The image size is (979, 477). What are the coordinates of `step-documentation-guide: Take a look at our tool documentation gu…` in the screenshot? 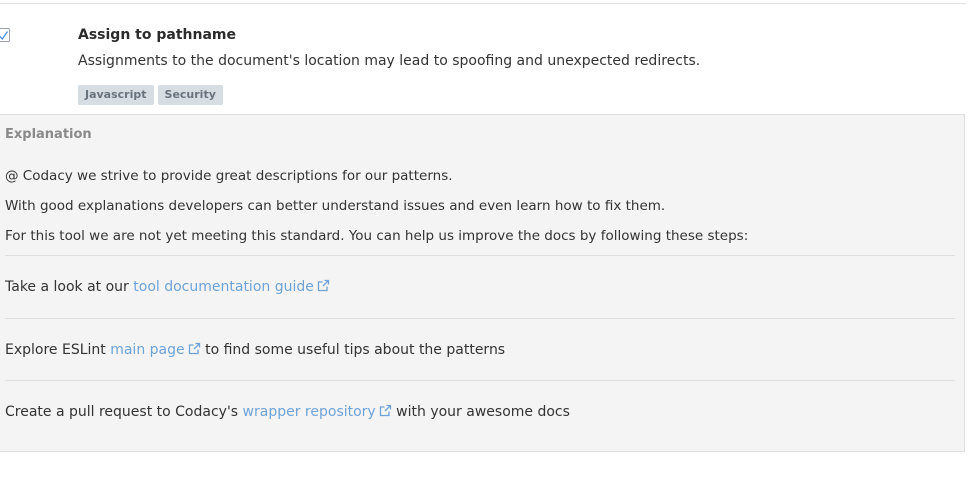 It's located at (167, 287).